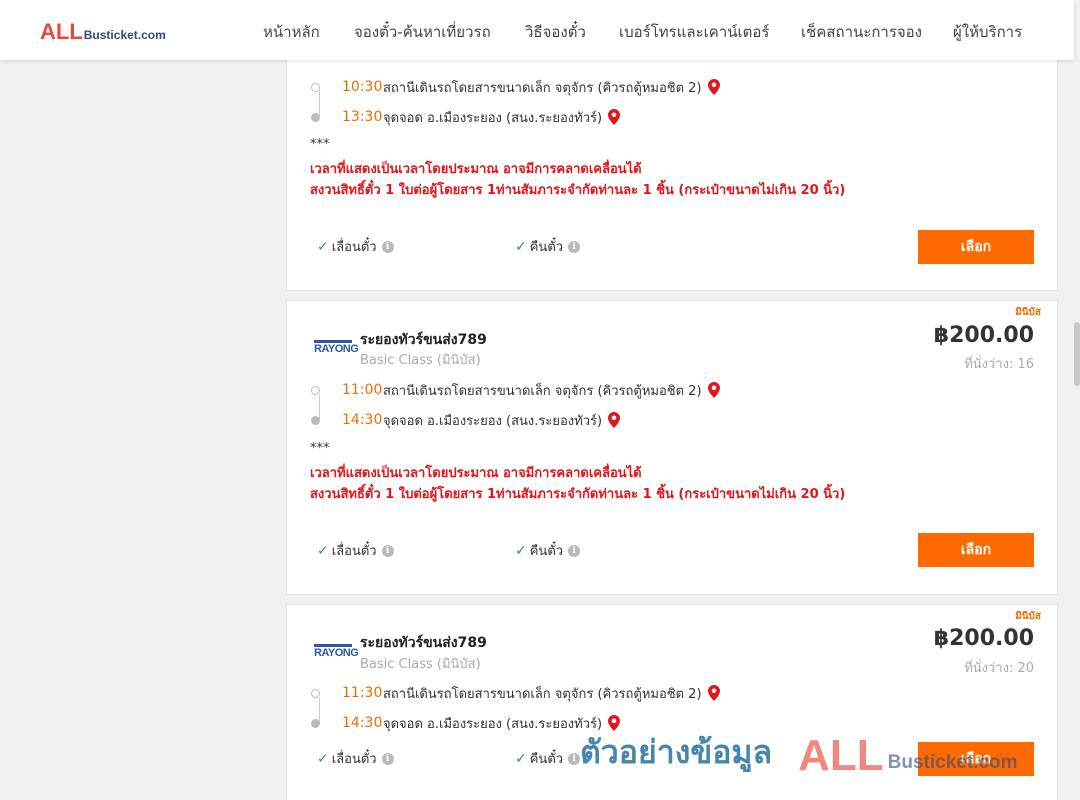 This screenshot has width=1080, height=800. Describe the element at coordinates (362, 87) in the screenshot. I see `departure-time: 10:30` at that location.